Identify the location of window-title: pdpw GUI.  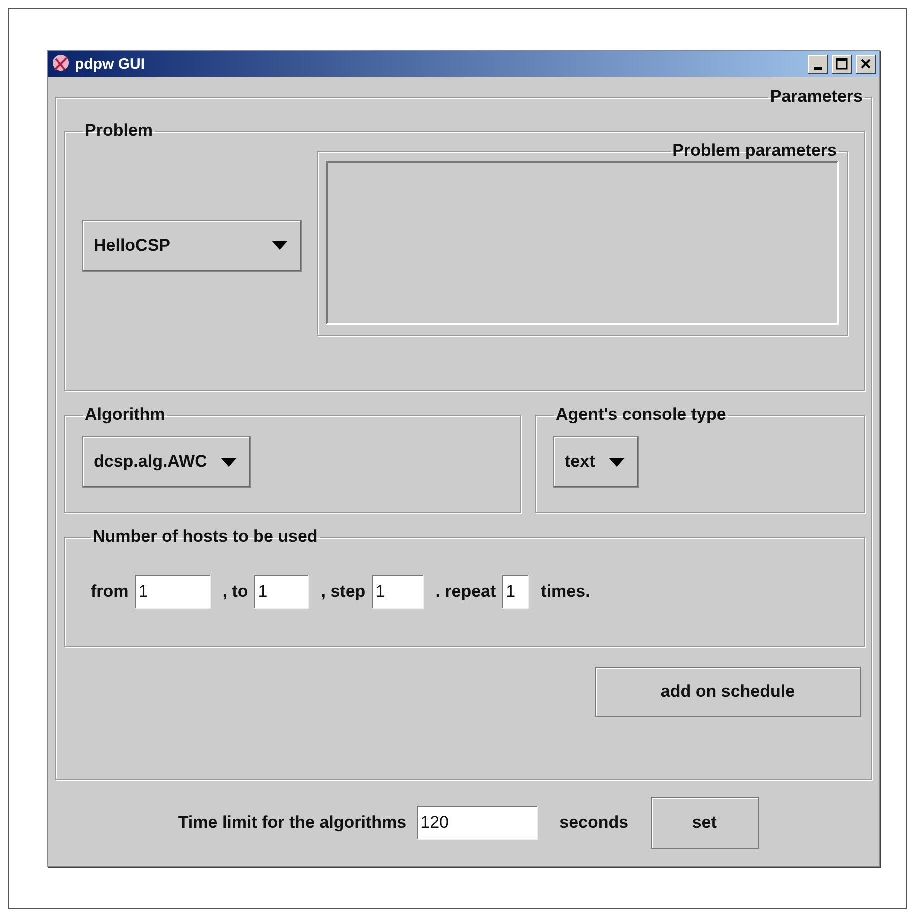
(110, 64).